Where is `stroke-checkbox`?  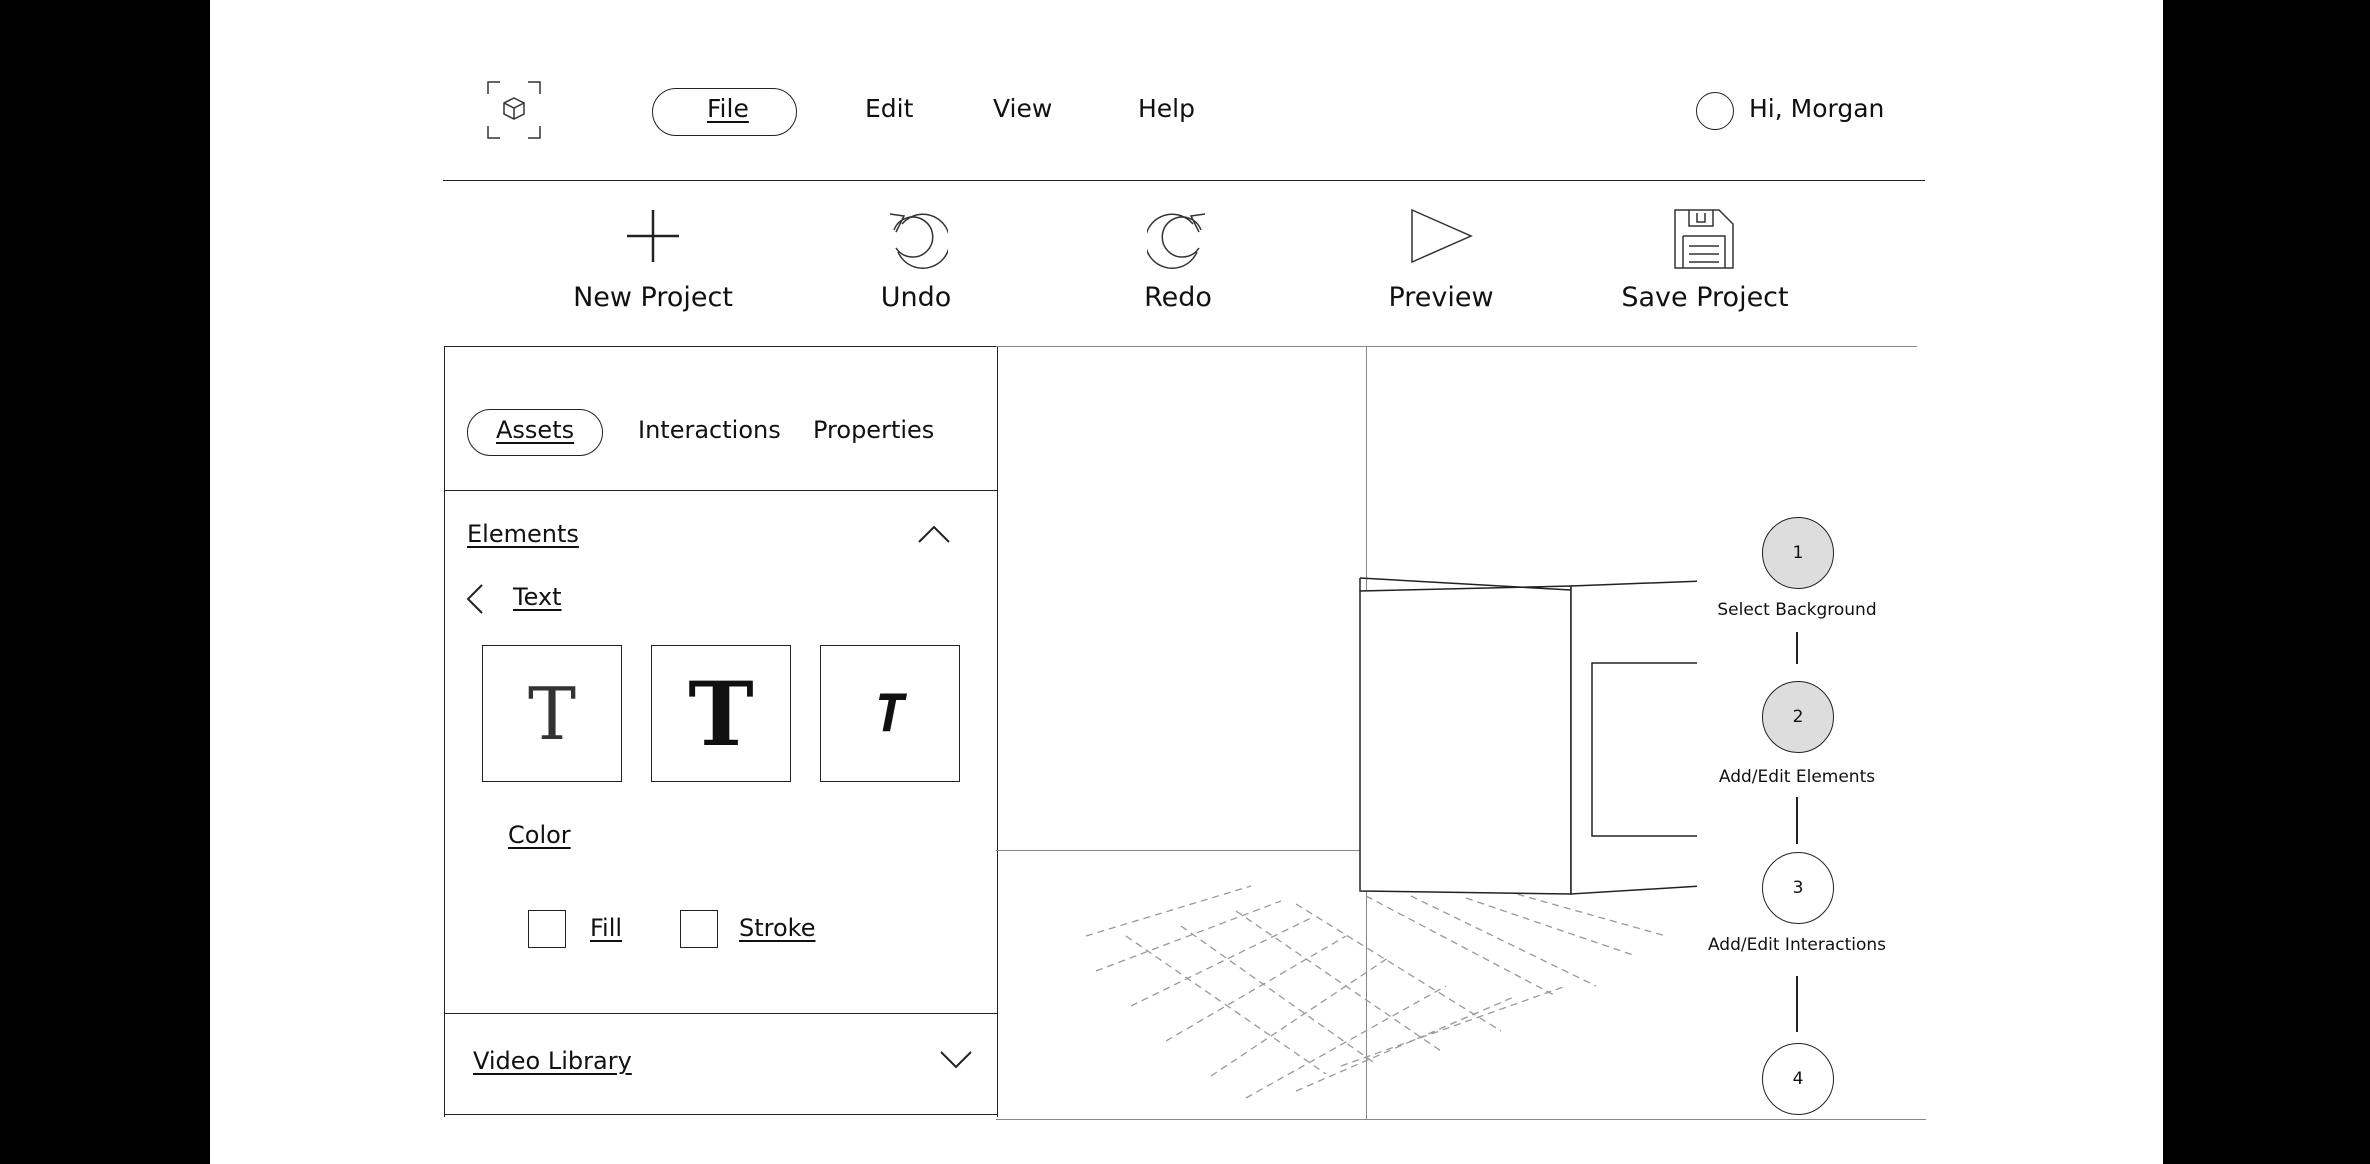 stroke-checkbox is located at coordinates (699, 929).